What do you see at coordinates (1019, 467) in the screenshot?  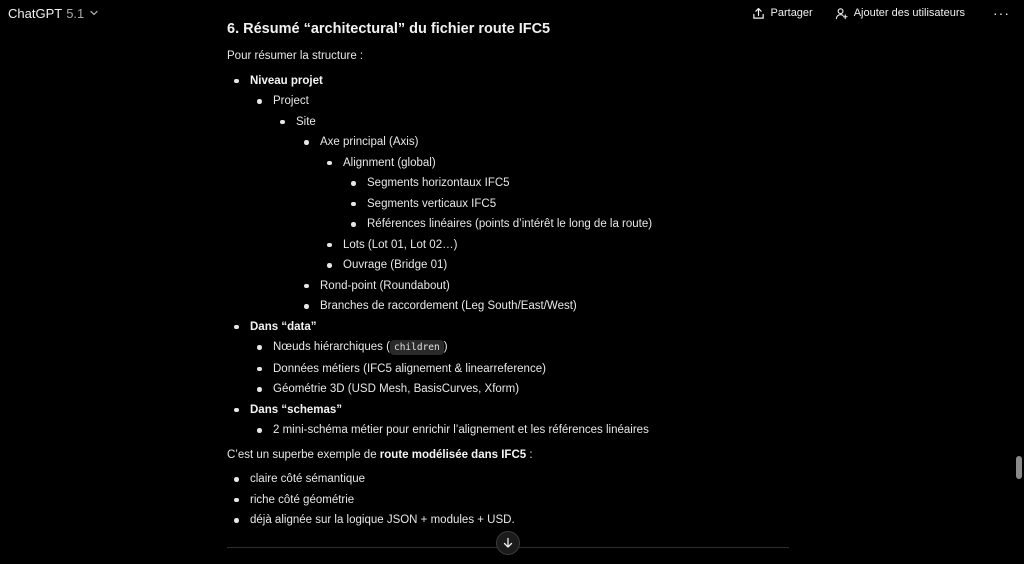 I see `scrollbar-thumb` at bounding box center [1019, 467].